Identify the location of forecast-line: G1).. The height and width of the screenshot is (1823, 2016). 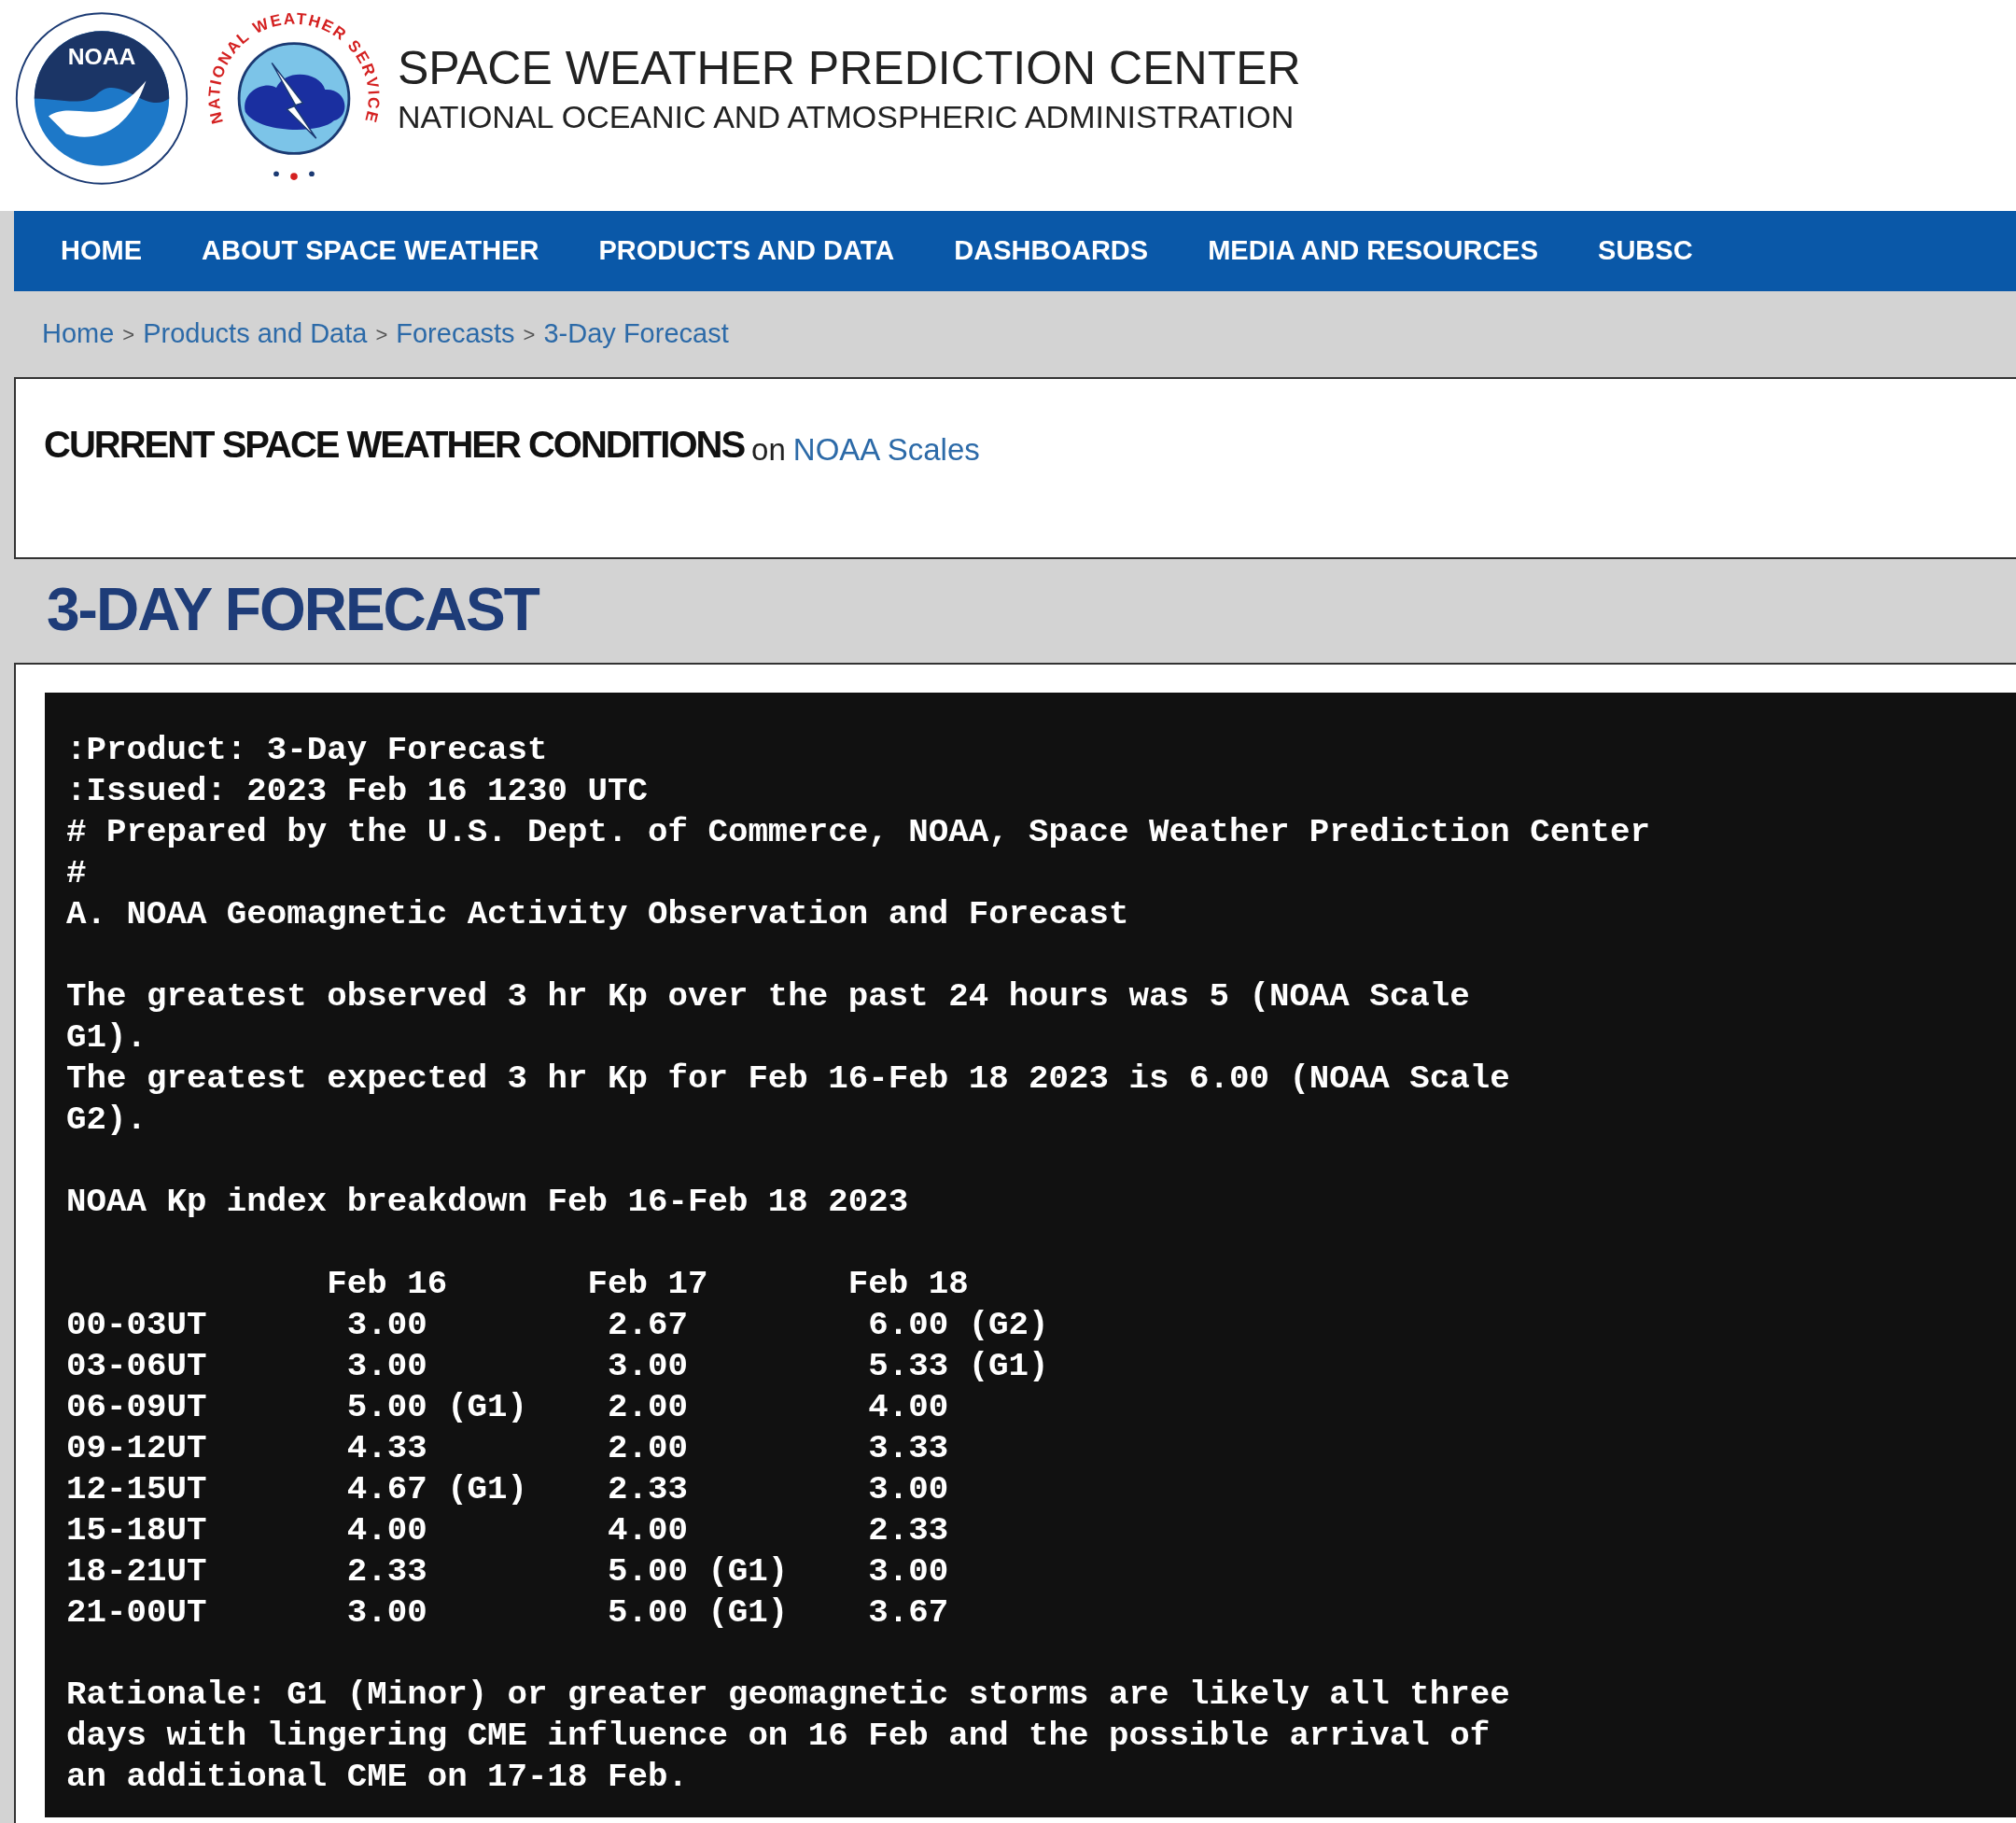
(106, 1038).